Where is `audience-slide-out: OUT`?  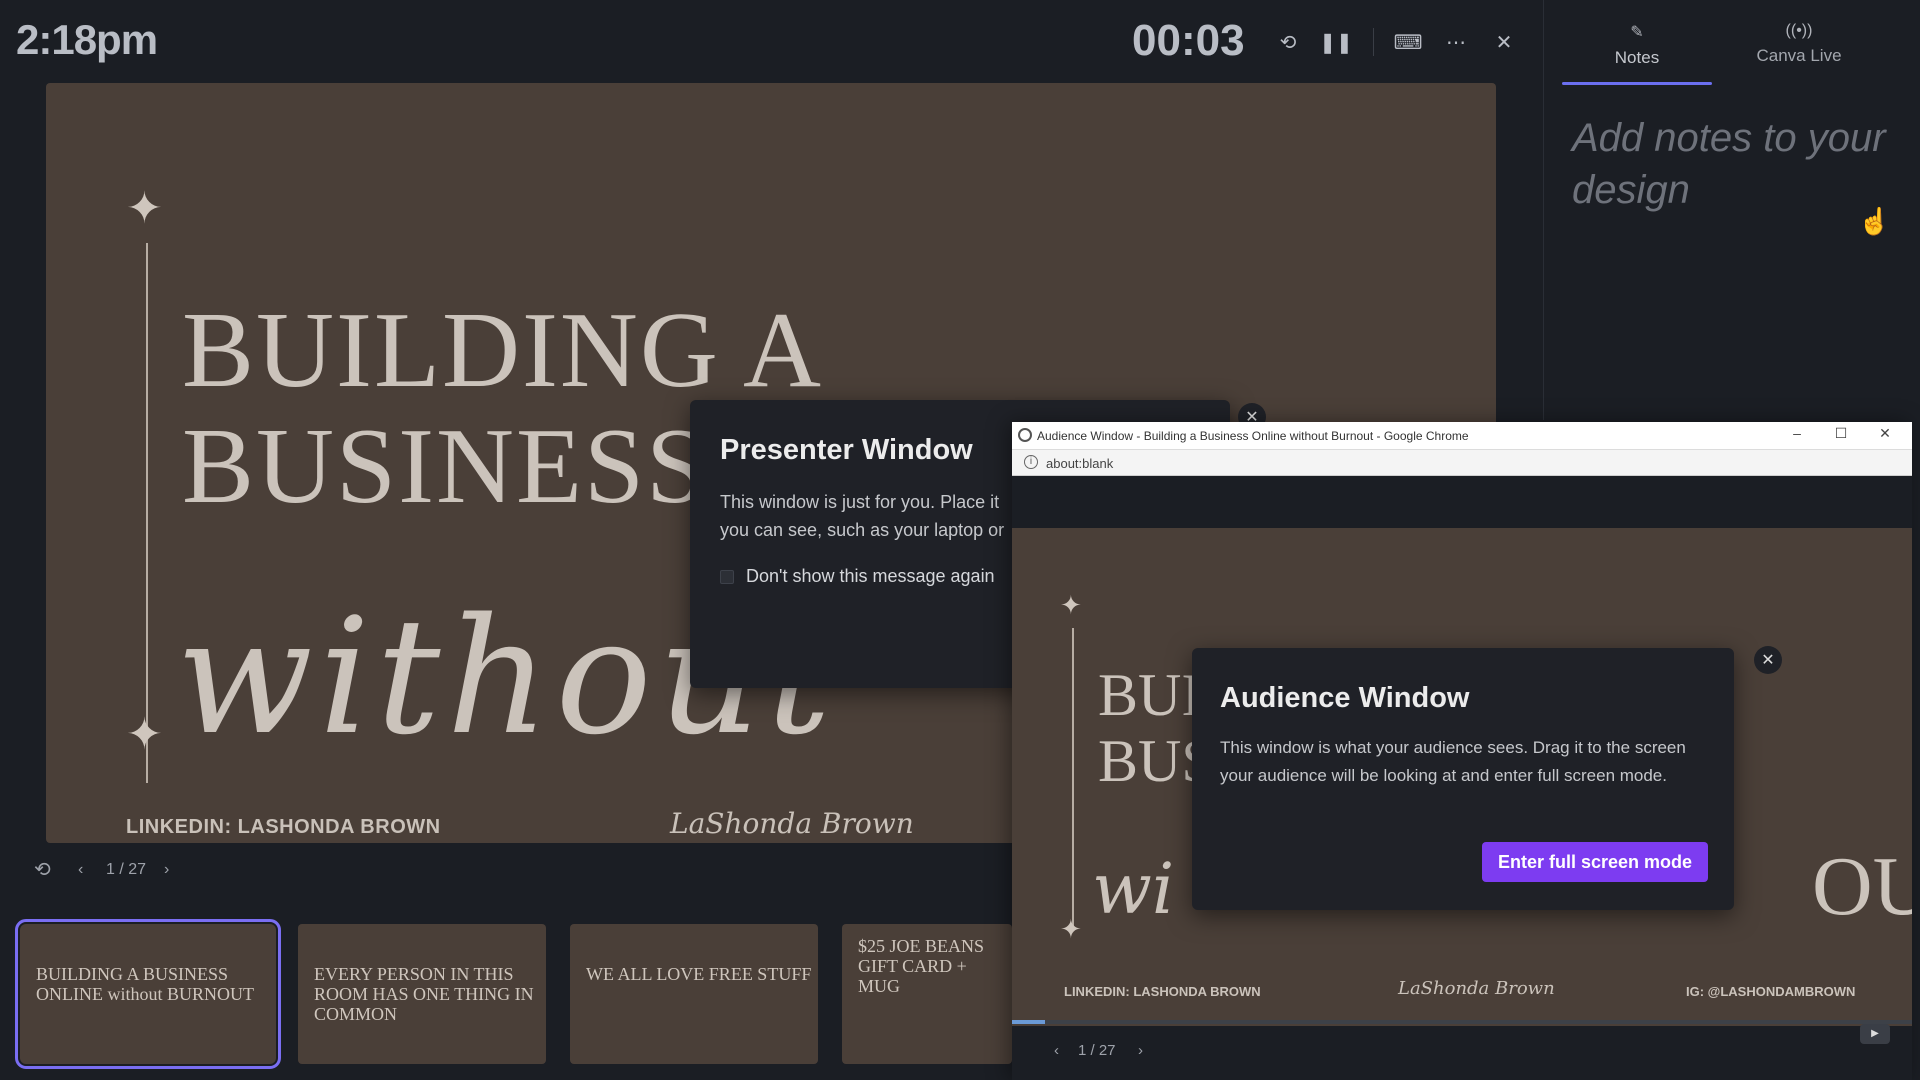 audience-slide-out: OUT is located at coordinates (1862, 886).